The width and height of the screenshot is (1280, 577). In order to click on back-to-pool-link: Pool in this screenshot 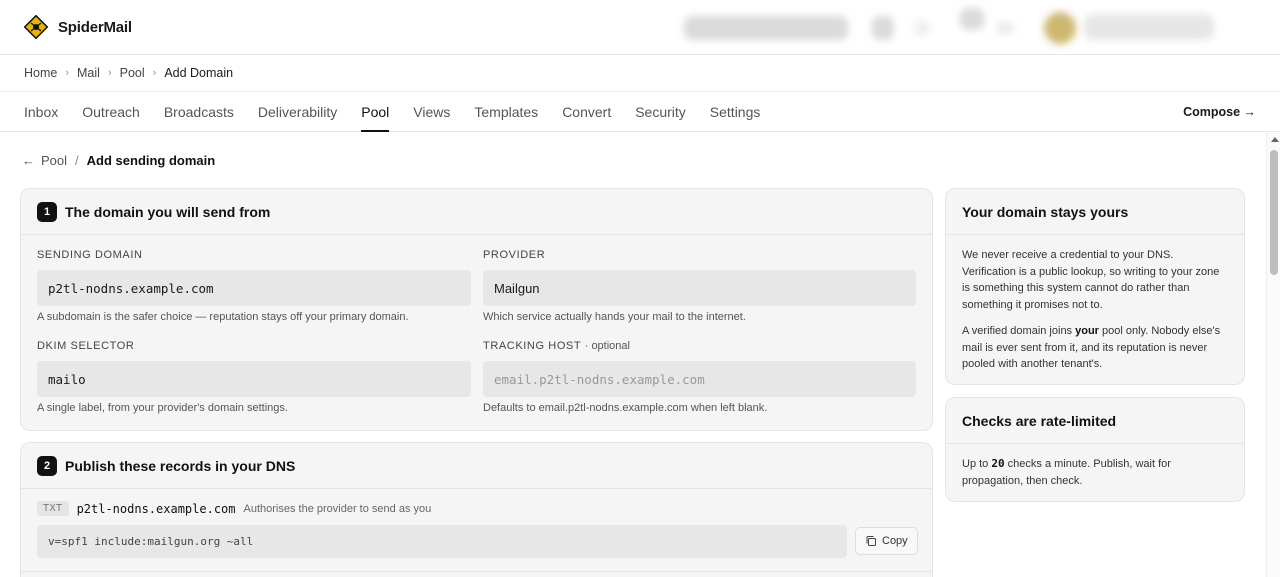, I will do `click(54, 160)`.